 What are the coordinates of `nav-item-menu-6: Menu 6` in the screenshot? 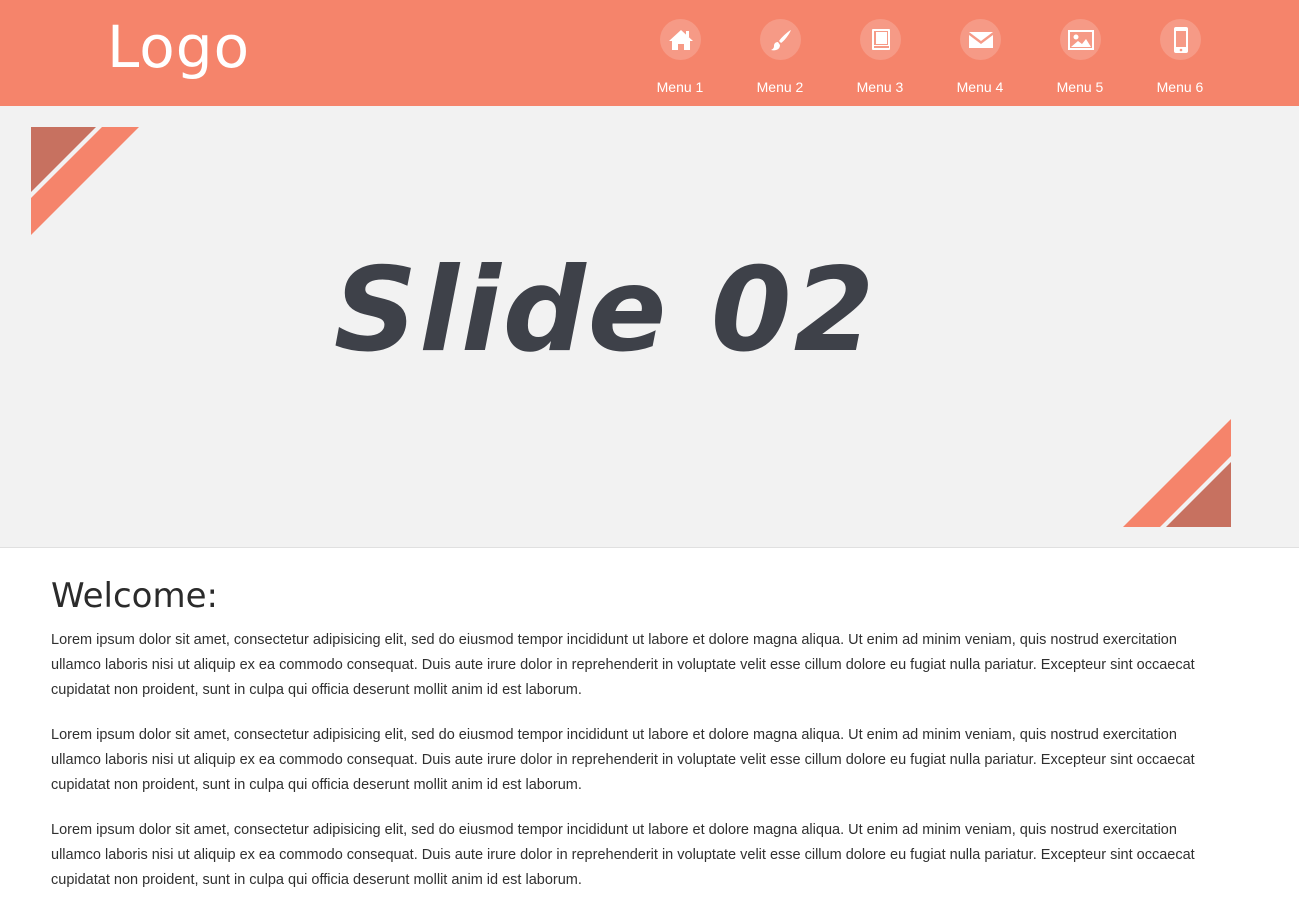 It's located at (1180, 53).